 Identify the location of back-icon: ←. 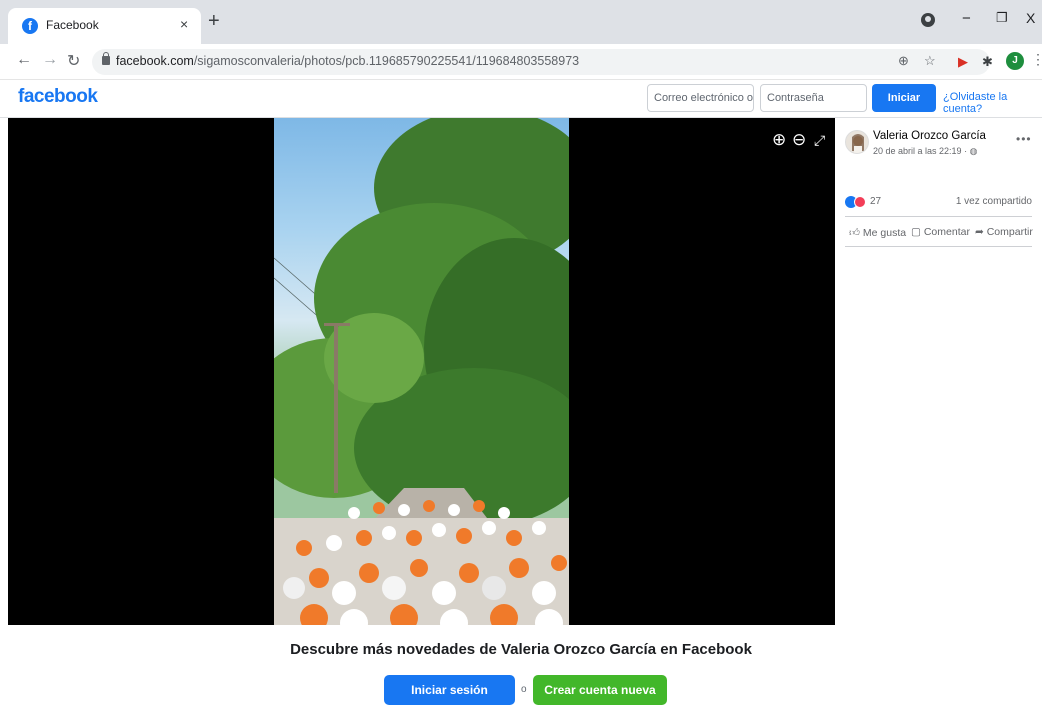
(24, 60).